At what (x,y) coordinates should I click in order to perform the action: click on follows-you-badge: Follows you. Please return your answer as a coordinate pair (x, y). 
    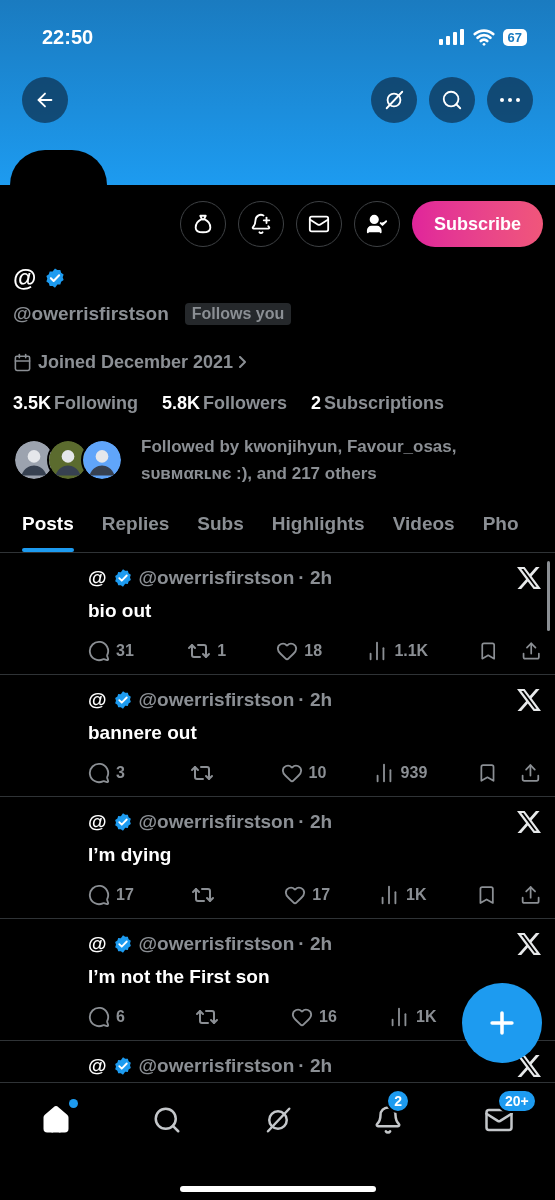
    Looking at the image, I should click on (238, 314).